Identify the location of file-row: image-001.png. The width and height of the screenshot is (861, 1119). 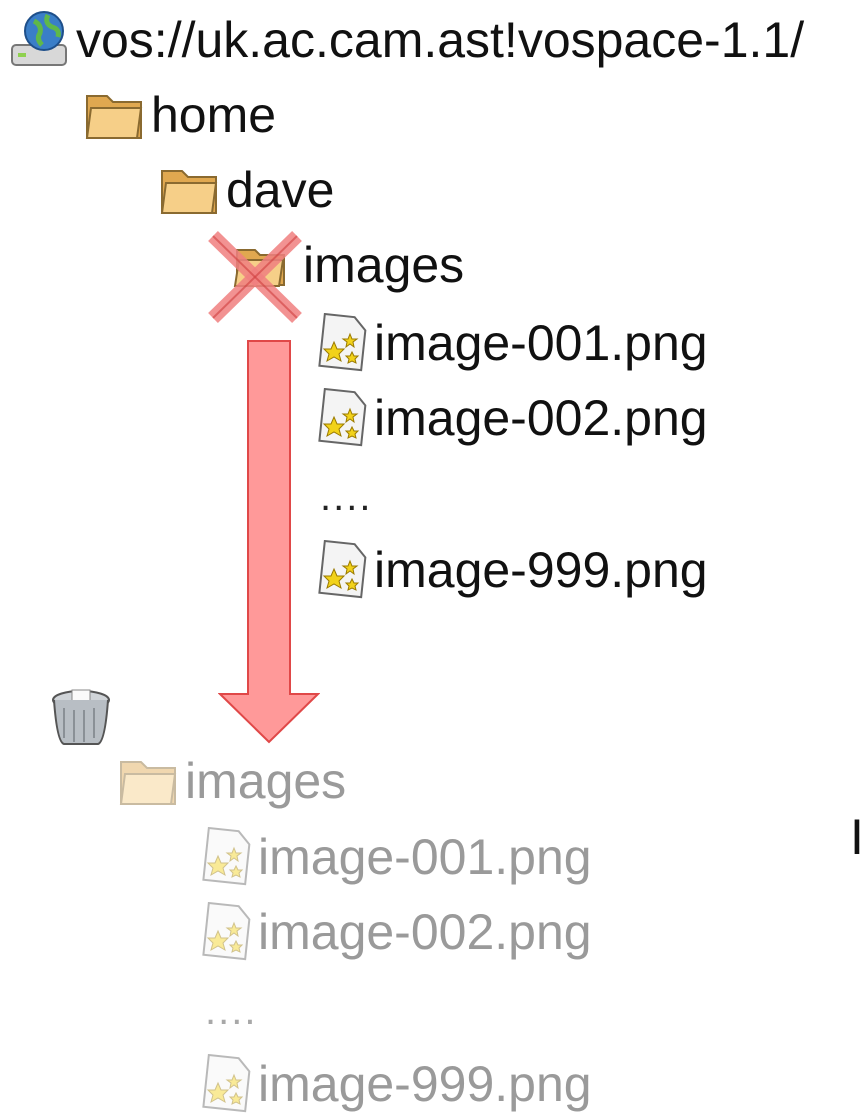
(510, 343).